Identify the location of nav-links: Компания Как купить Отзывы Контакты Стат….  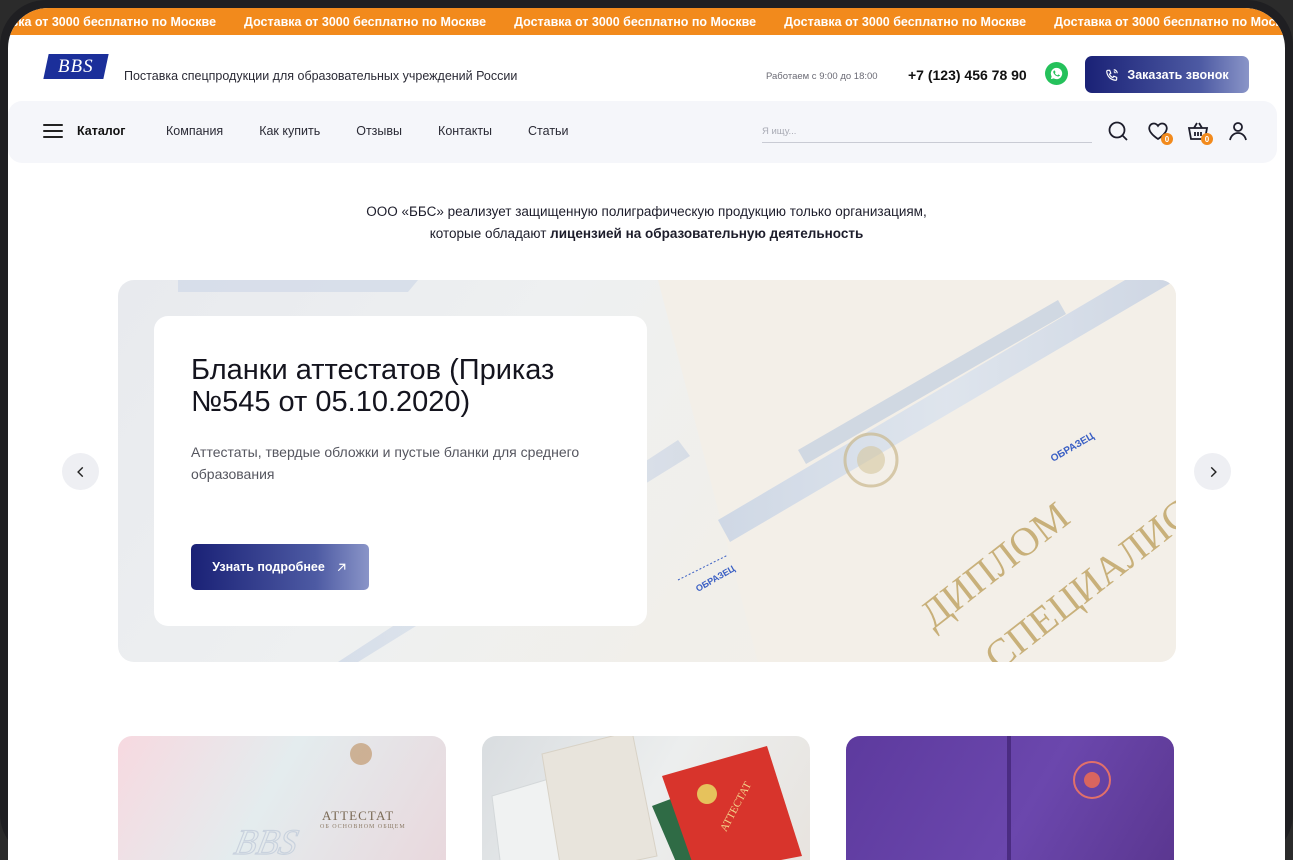
(367, 131).